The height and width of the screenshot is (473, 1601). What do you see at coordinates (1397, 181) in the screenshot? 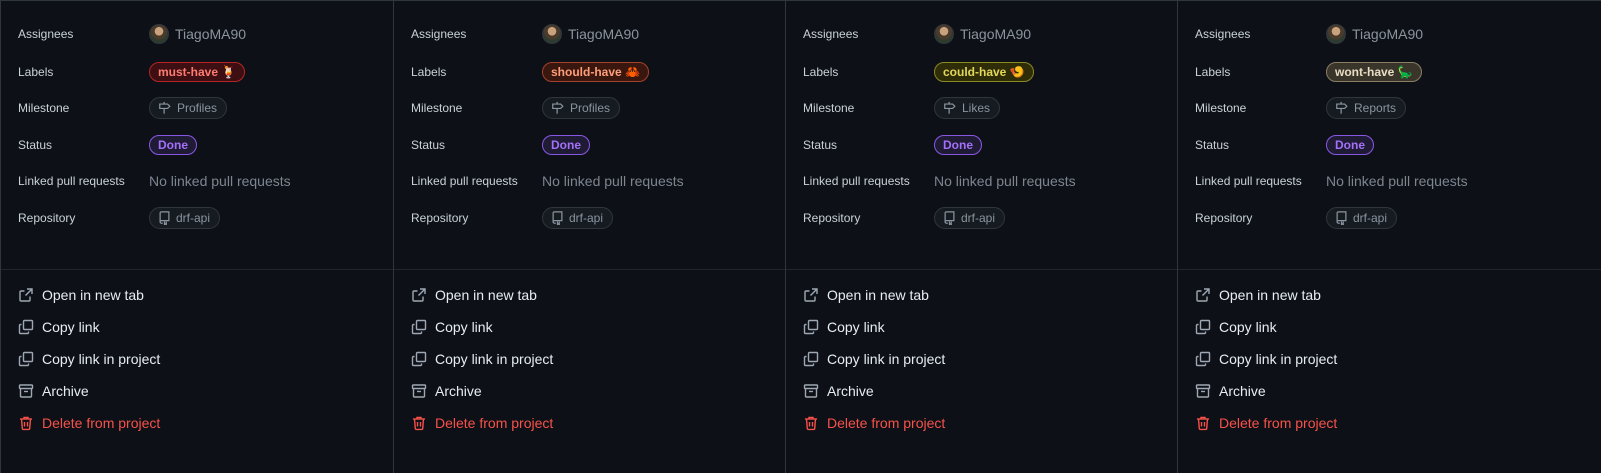
I see `linked-prs-value: No linked pull requests` at bounding box center [1397, 181].